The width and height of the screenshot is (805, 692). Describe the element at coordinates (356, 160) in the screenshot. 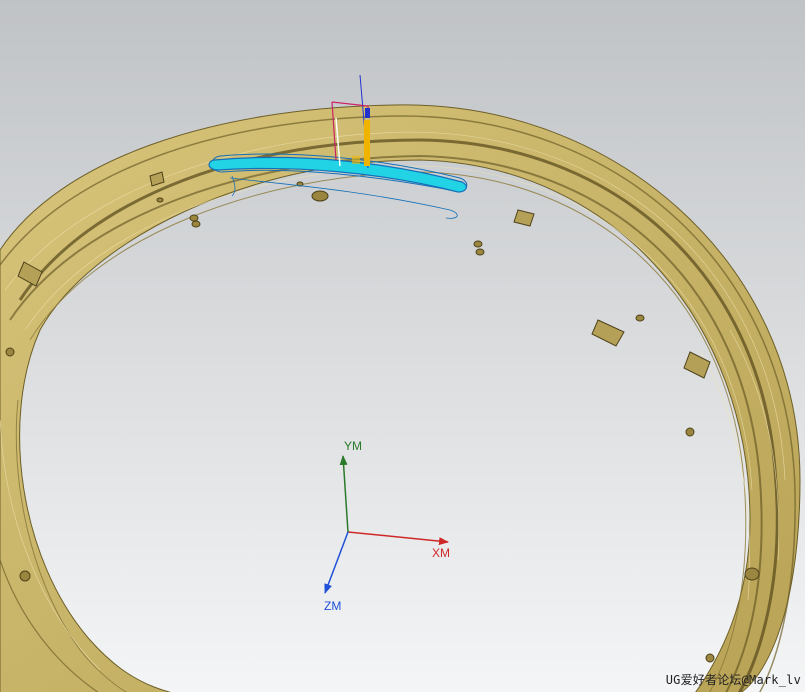

I see `handle-base` at that location.